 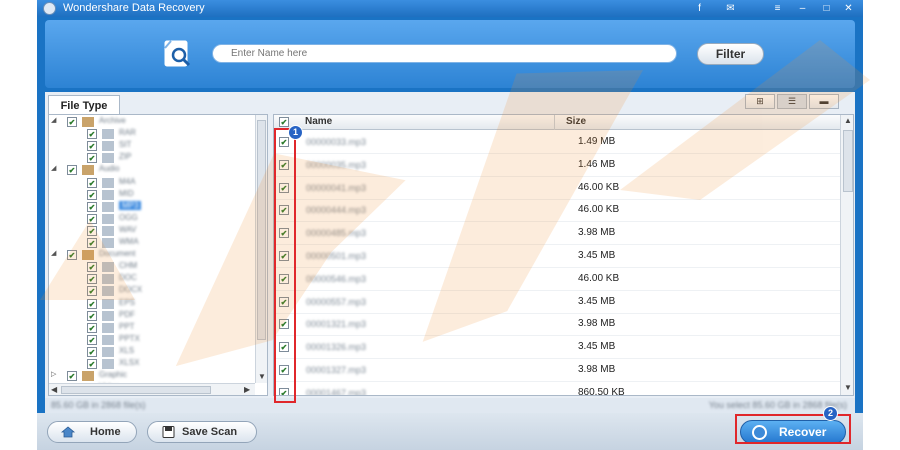 I want to click on tree-item: ✔ EPS, so click(x=149, y=304).